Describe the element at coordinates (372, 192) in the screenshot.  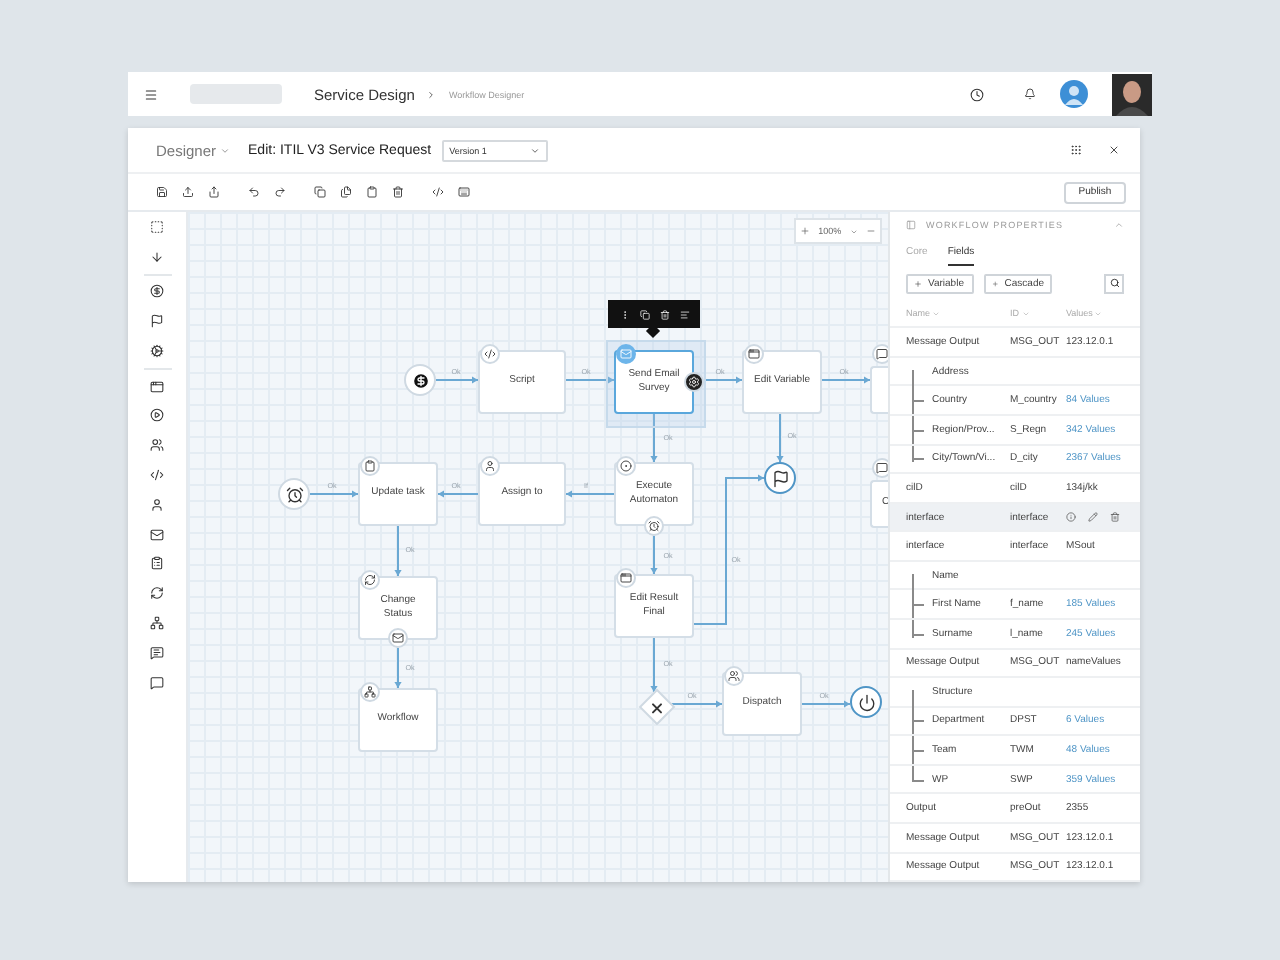
I see `paste-icon` at that location.